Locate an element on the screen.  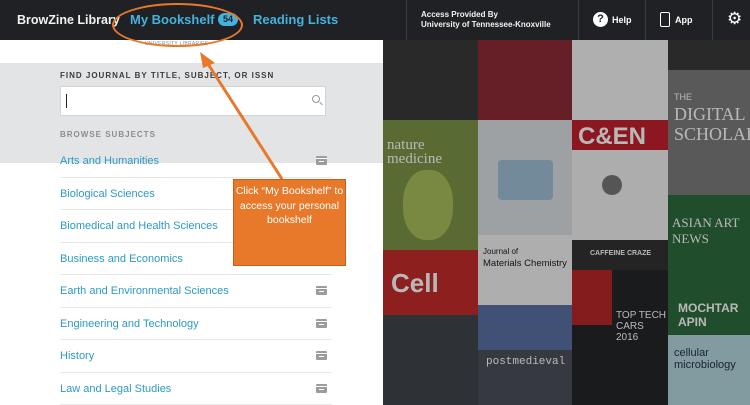
cover-title: postmedieval is located at coordinates (526, 362).